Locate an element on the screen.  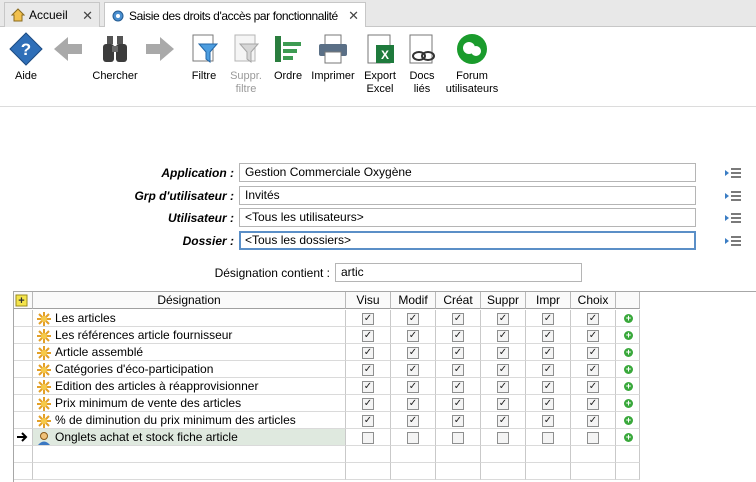
designation-cell: Article assemblé is located at coordinates (189, 352).